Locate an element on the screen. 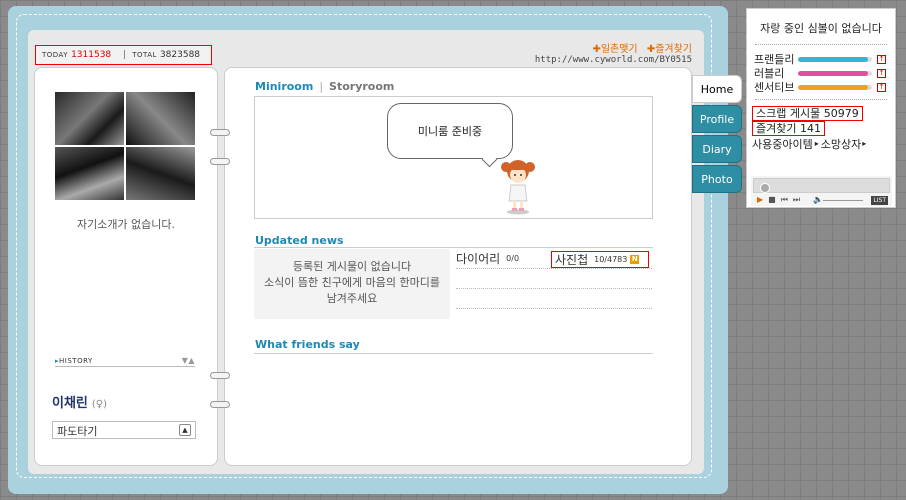 The height and width of the screenshot is (500, 906). owner-name: 이채린 (♀) is located at coordinates (79, 401).